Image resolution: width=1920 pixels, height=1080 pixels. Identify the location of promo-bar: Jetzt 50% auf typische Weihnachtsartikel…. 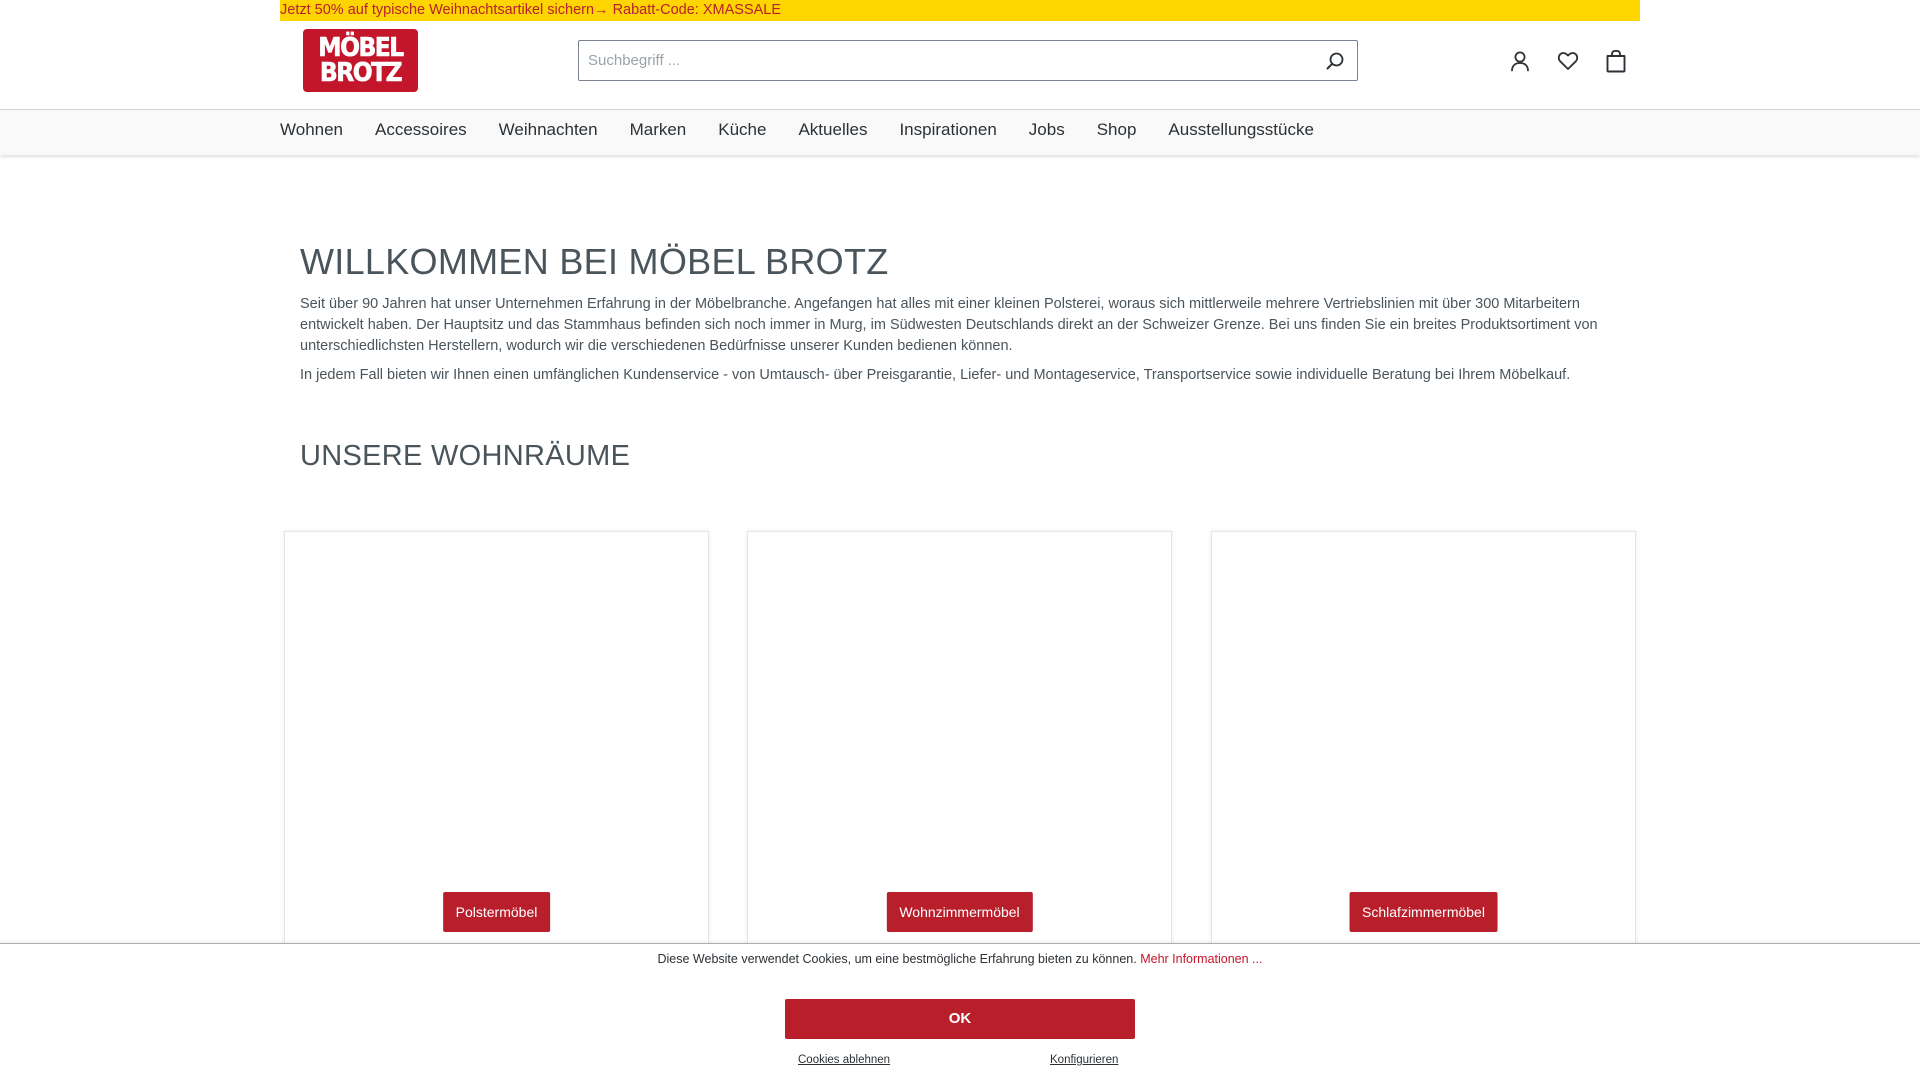
(960, 10).